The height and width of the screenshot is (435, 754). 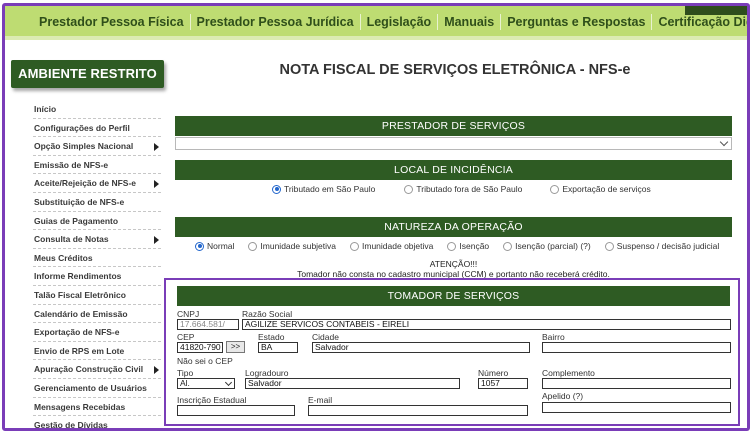 I want to click on complemento-input, so click(x=636, y=383).